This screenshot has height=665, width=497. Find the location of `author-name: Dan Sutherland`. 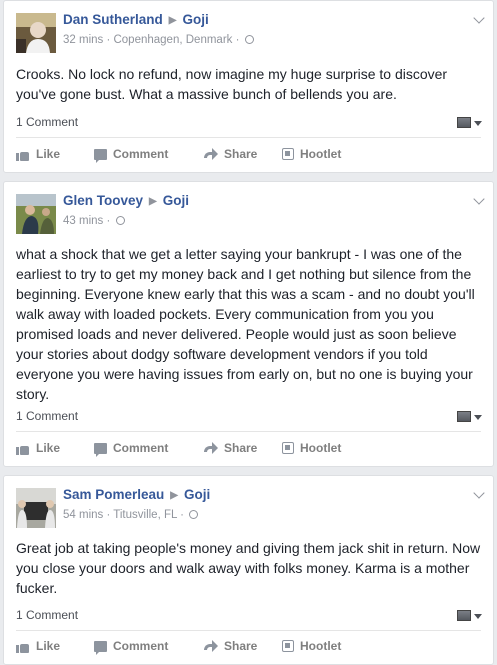

author-name: Dan Sutherland is located at coordinates (113, 19).